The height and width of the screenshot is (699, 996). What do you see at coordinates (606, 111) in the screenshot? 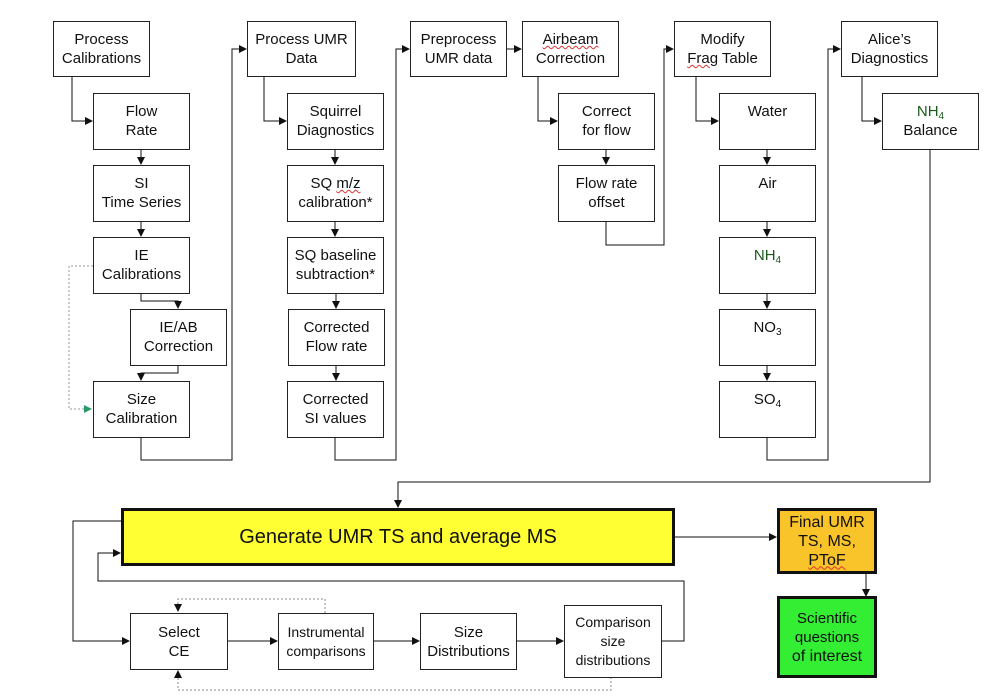
I see `label: Correct` at bounding box center [606, 111].